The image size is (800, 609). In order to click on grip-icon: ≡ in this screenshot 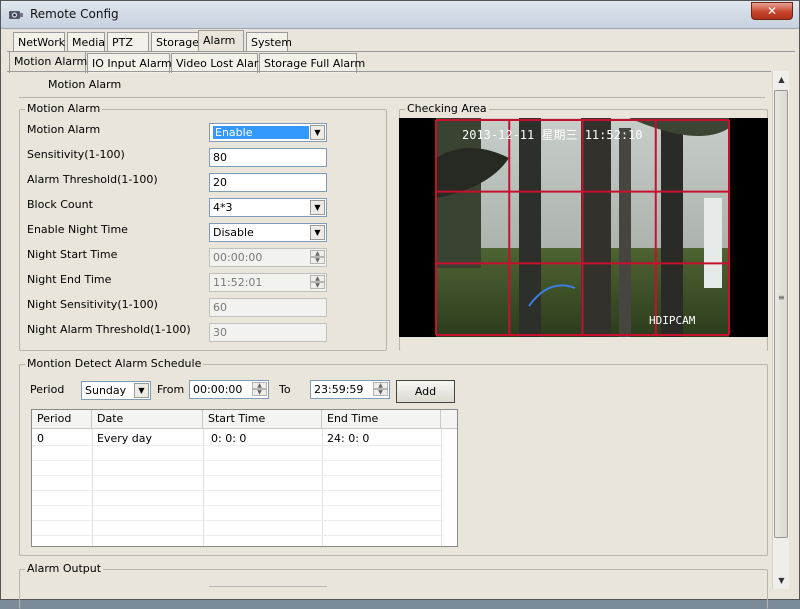, I will do `click(781, 297)`.